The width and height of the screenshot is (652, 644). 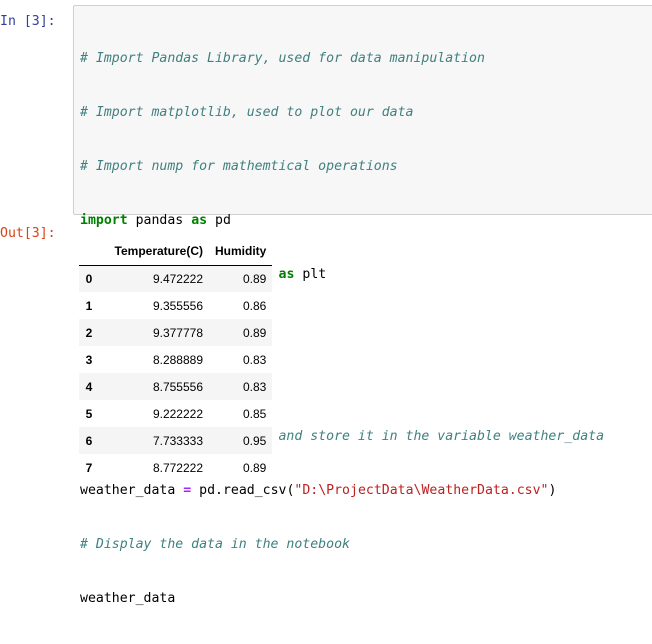 I want to click on temperature-cell: 8.755556, so click(x=177, y=386).